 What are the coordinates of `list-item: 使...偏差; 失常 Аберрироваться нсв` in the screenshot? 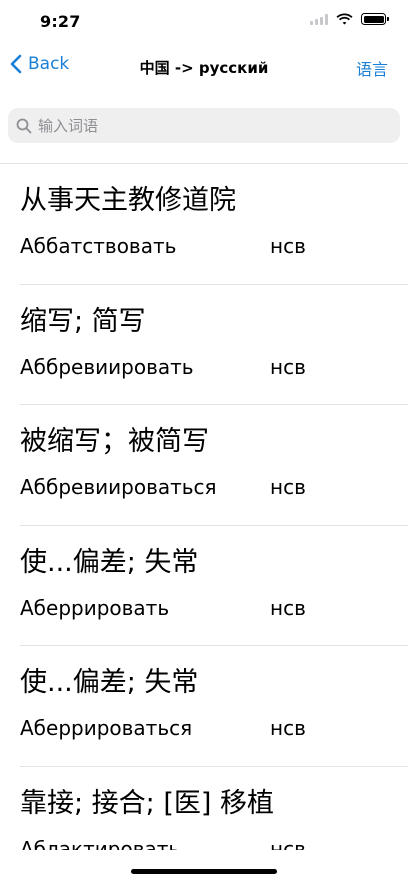 It's located at (214, 706).